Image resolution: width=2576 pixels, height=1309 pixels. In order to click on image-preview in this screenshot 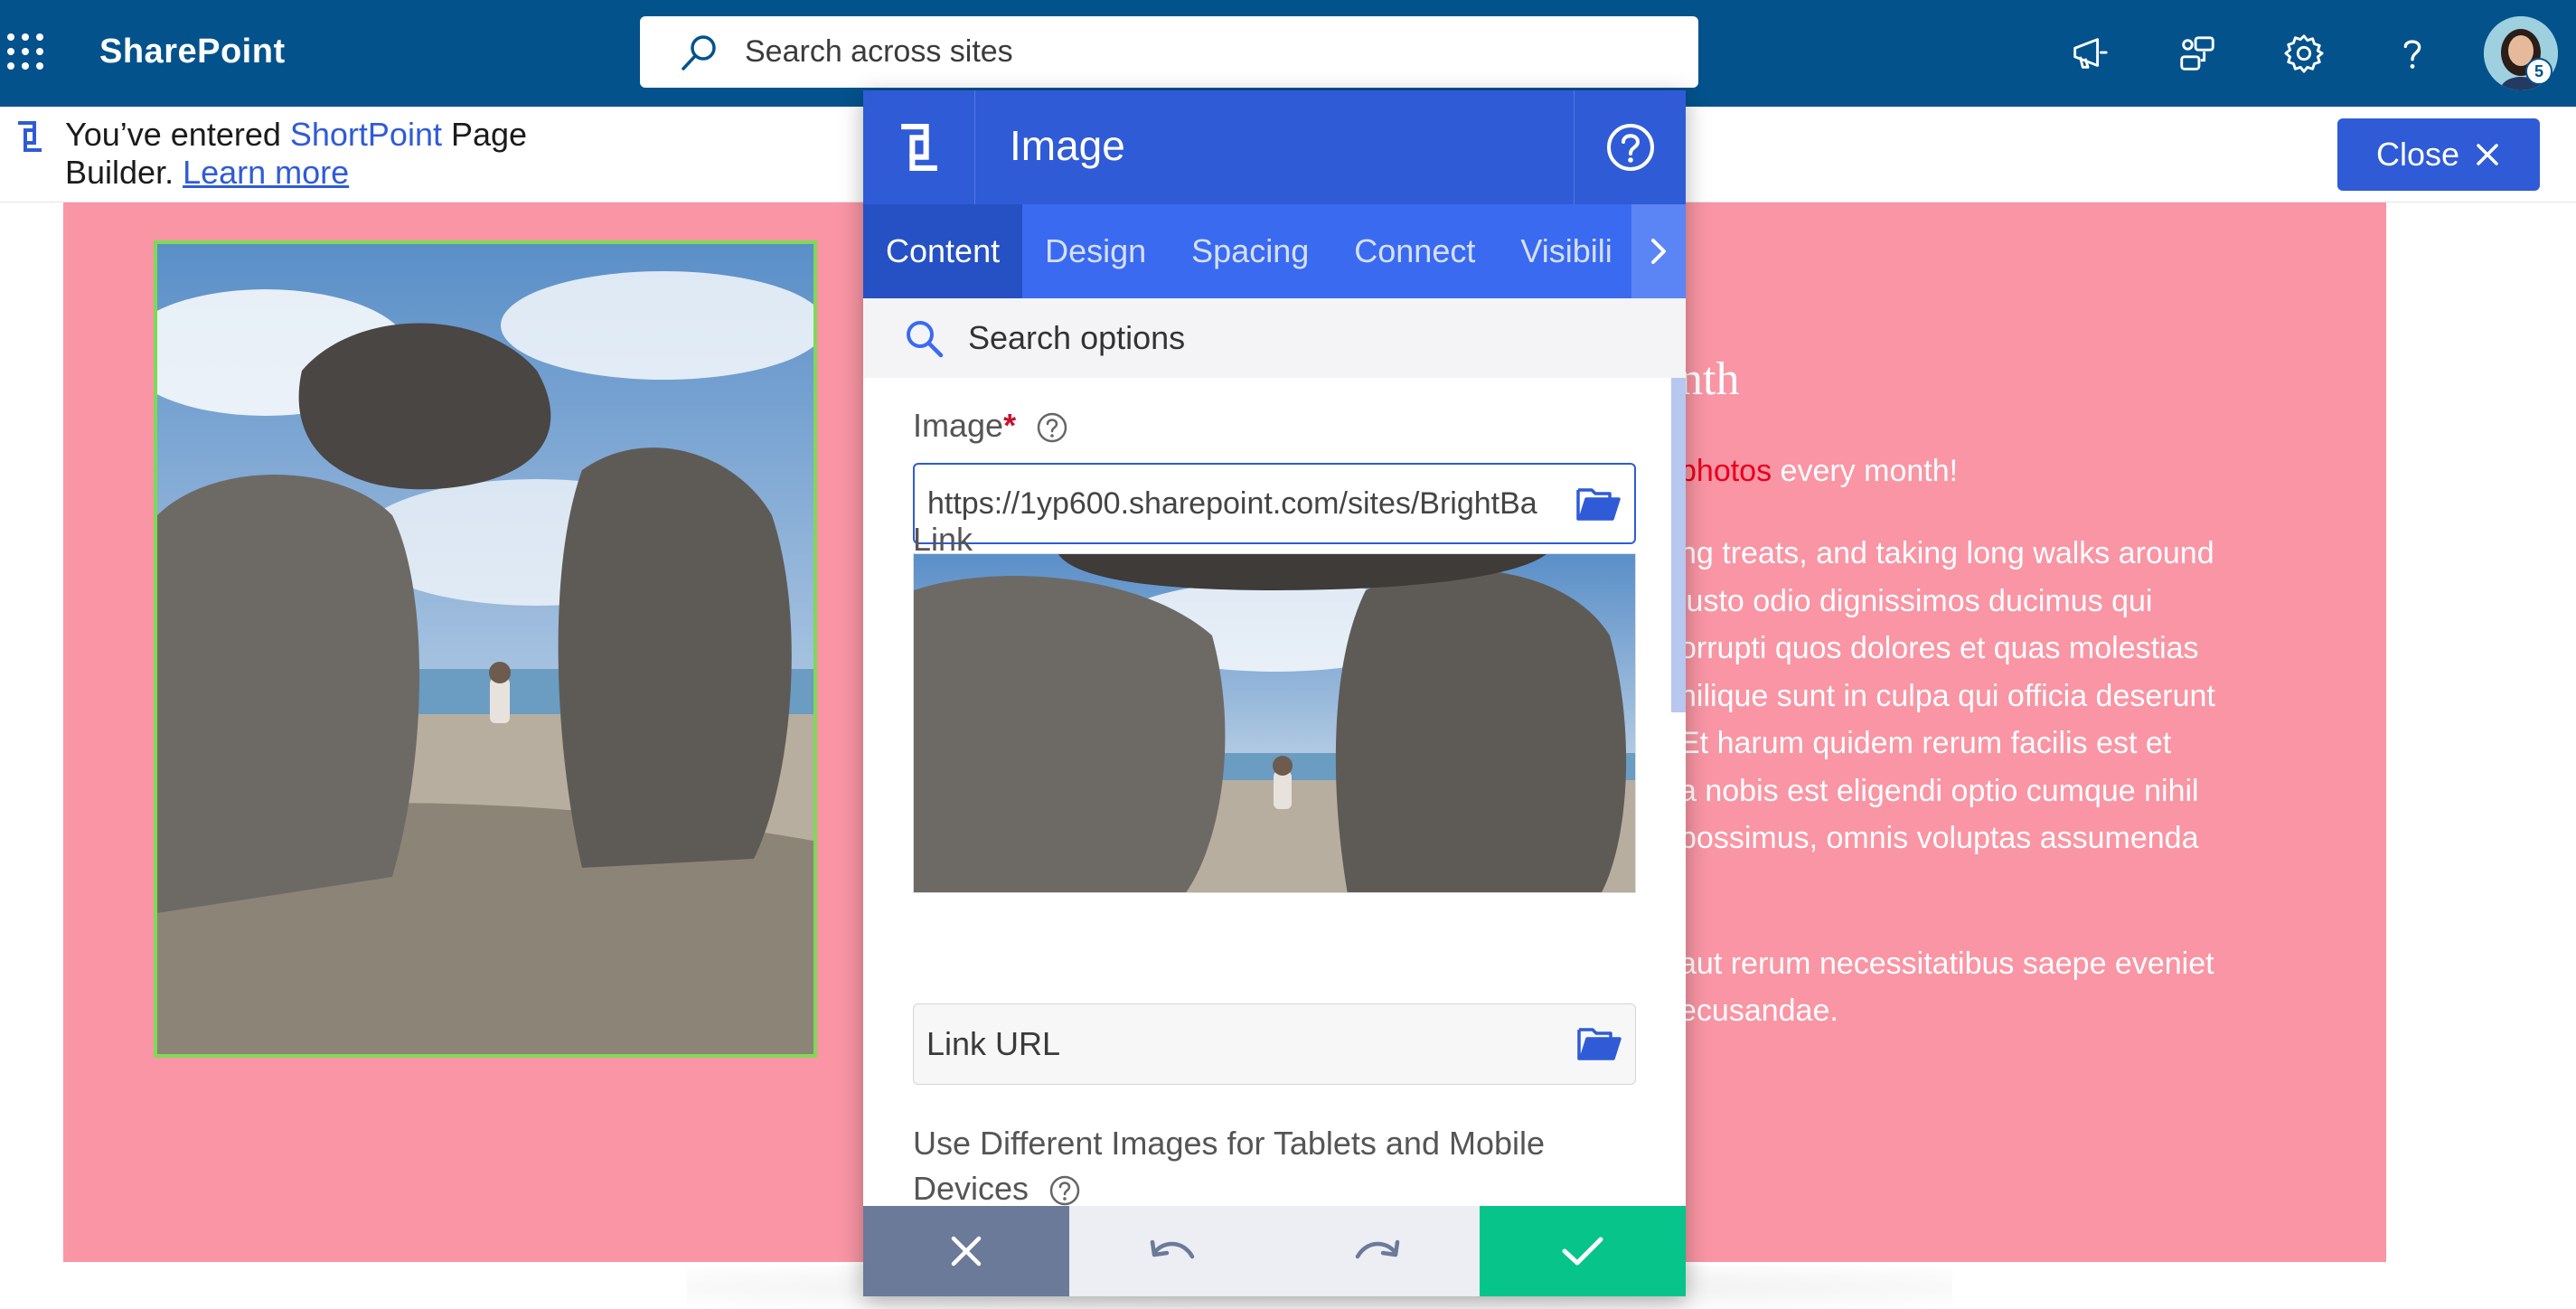, I will do `click(1274, 723)`.